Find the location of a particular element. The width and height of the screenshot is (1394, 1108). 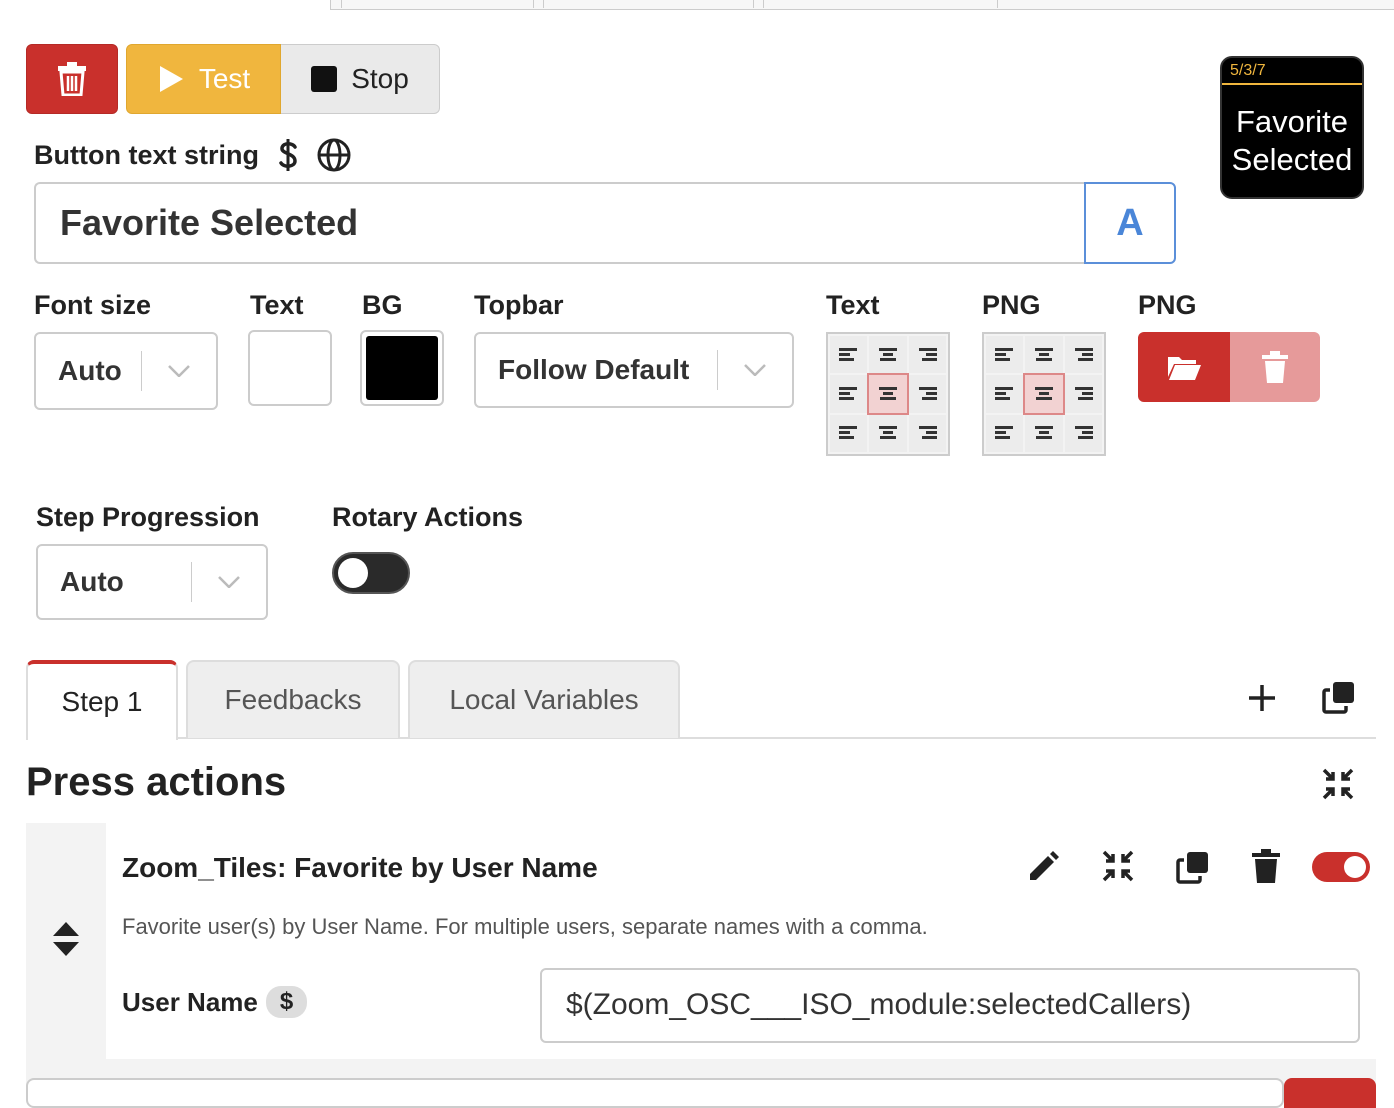

text-format-button: A is located at coordinates (1130, 223).